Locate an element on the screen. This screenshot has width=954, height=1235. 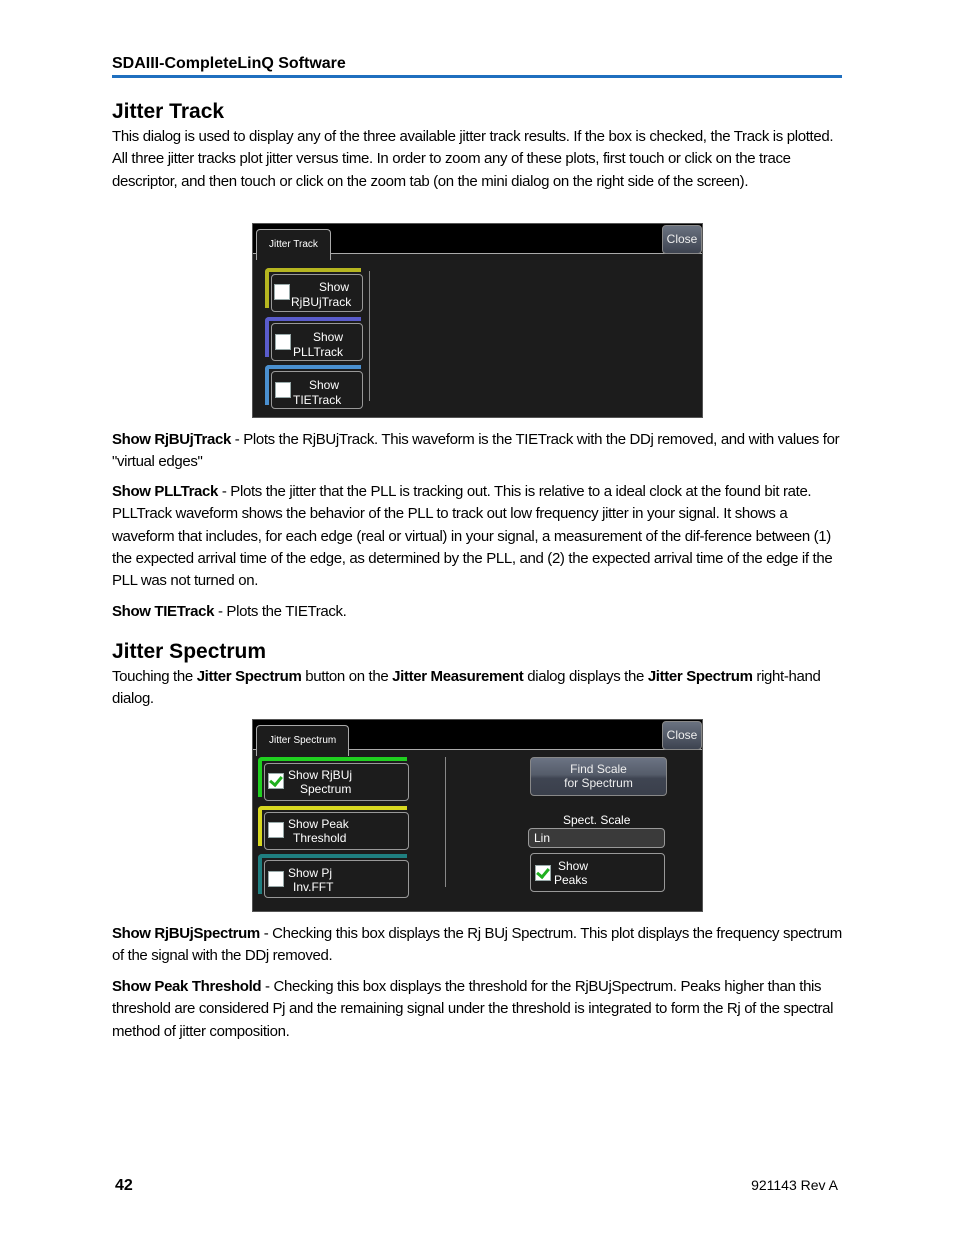
show-rjbuj-spectrum-label-1: Show RjBUj is located at coordinates (320, 775).